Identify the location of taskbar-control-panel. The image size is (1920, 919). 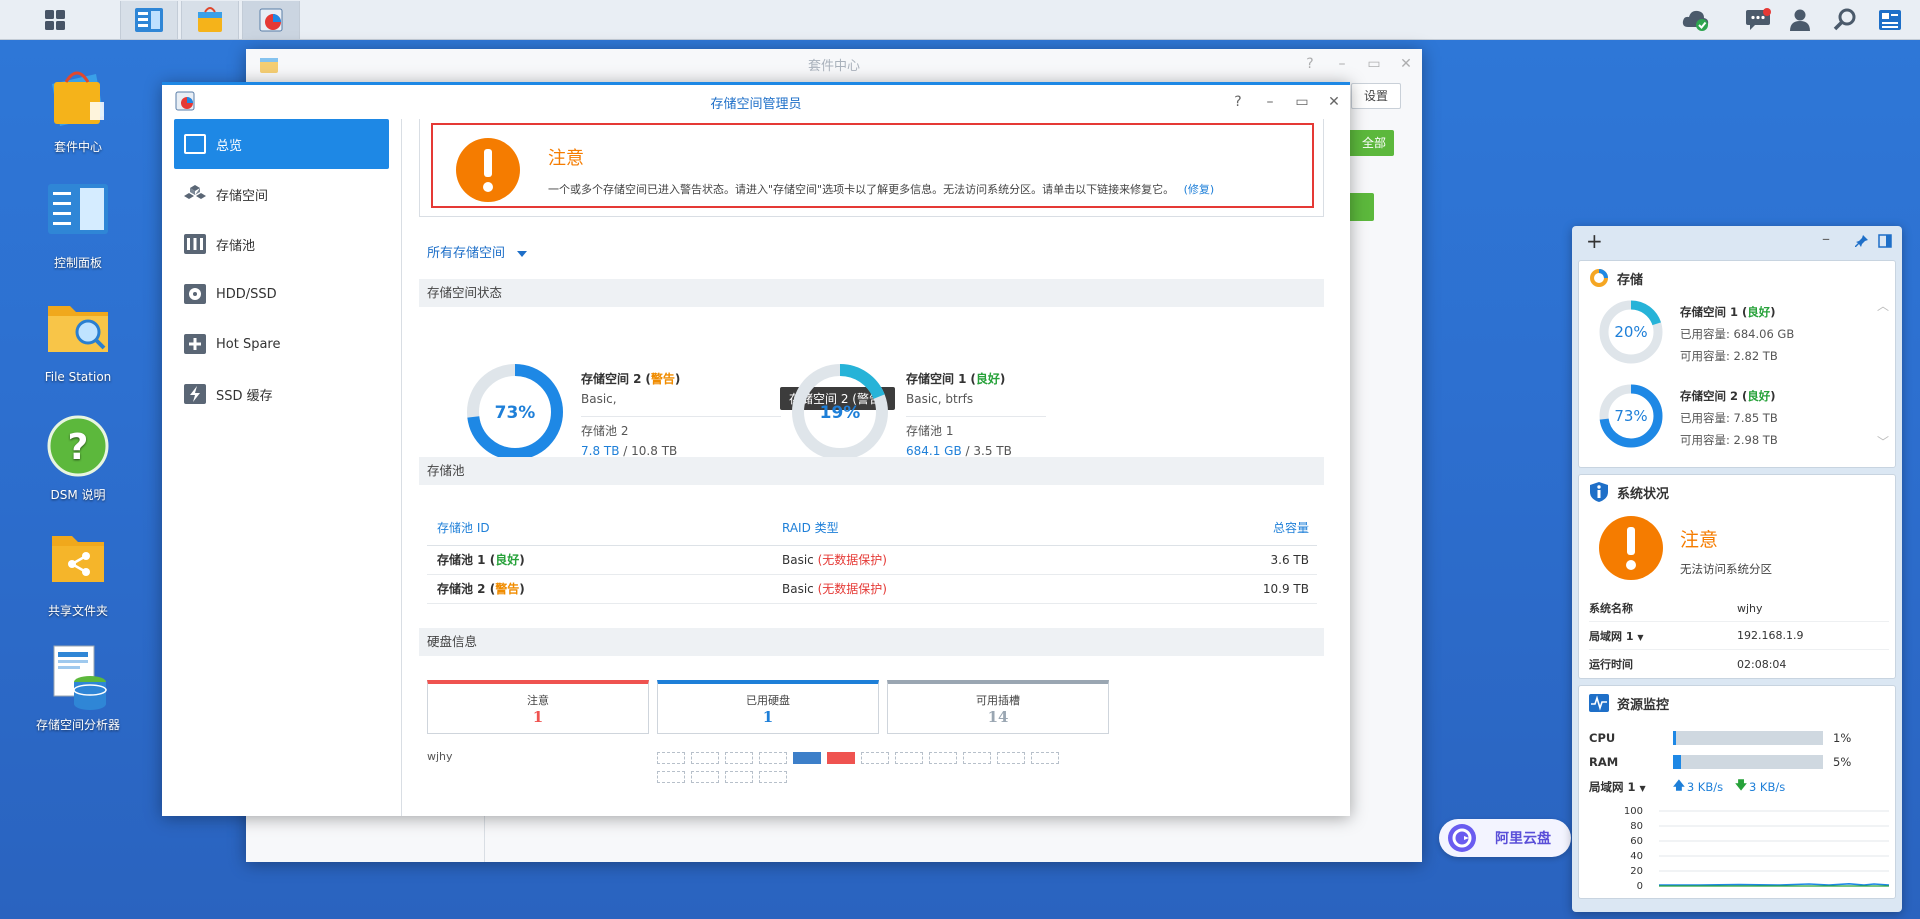
(149, 20).